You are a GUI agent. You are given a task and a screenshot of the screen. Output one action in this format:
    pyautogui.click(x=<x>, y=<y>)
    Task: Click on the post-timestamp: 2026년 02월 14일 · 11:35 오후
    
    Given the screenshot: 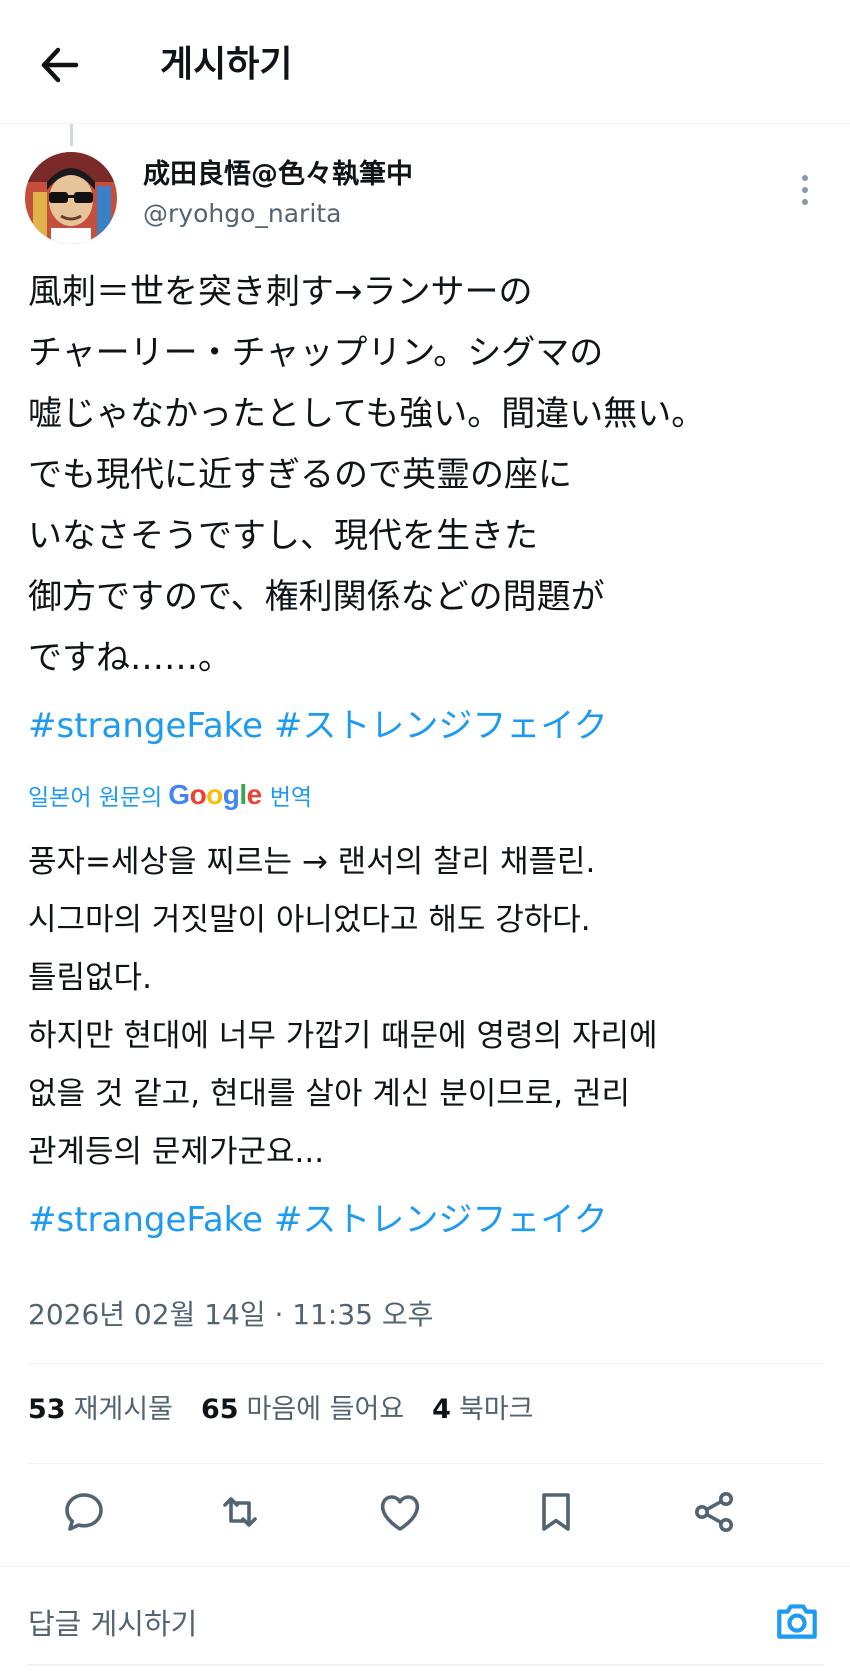 What is the action you would take?
    pyautogui.click(x=230, y=1315)
    